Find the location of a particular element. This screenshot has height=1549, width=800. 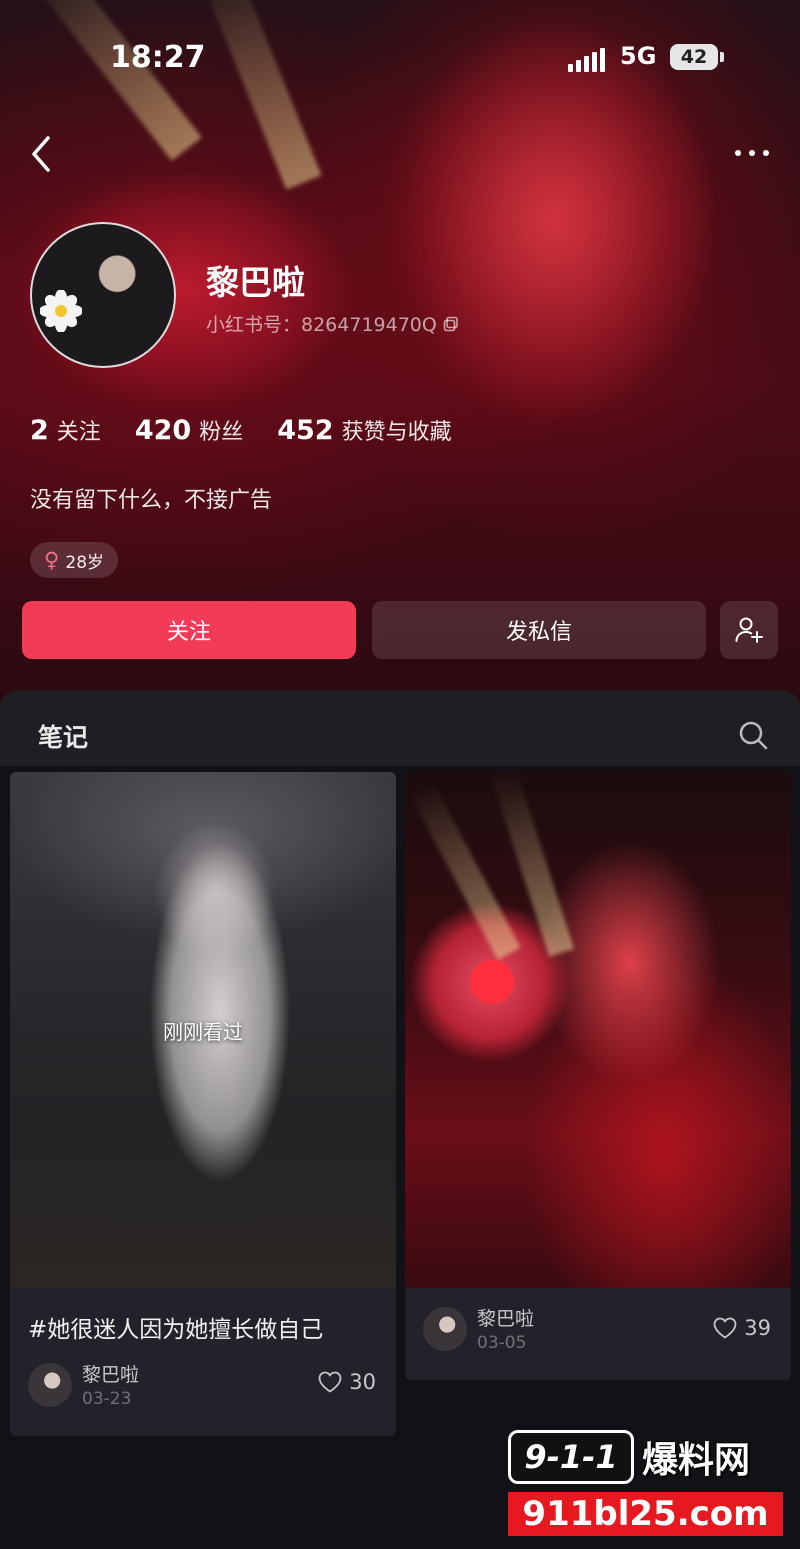

network-label: 5G is located at coordinates (638, 56).